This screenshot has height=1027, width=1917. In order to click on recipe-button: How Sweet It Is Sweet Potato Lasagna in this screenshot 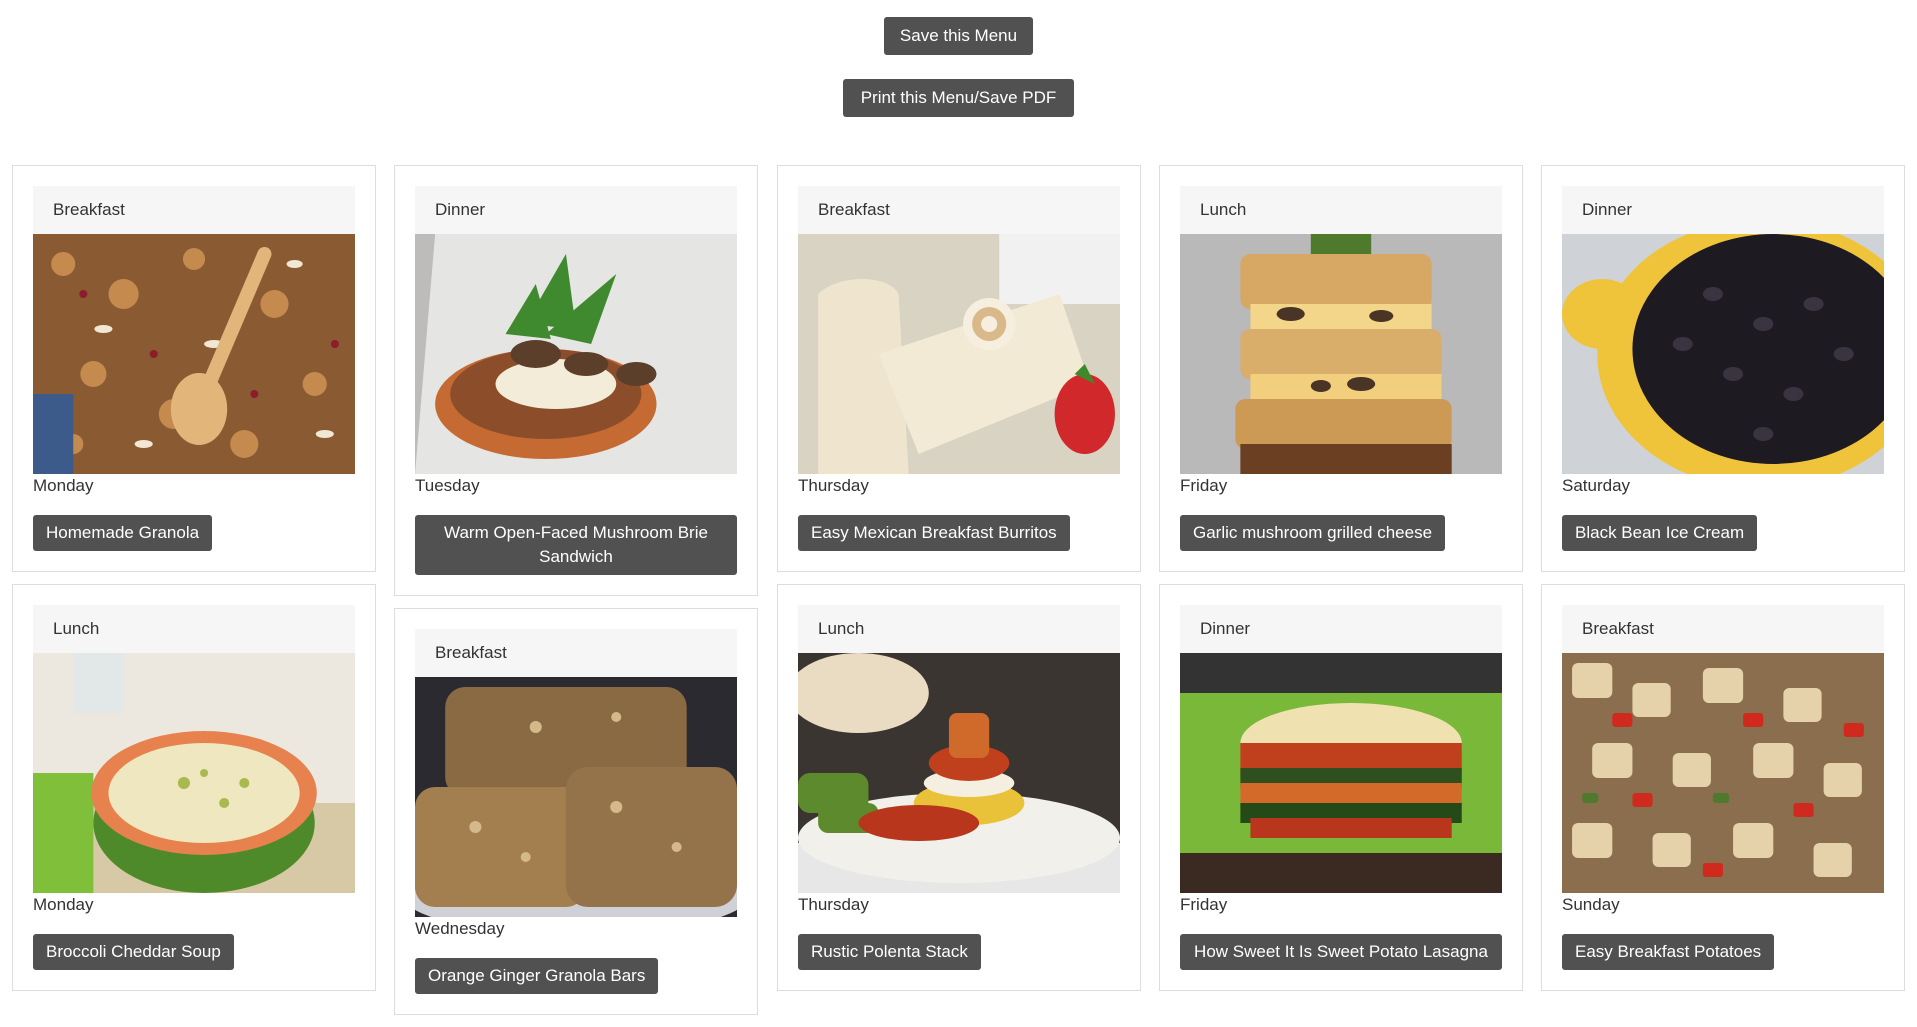, I will do `click(1341, 952)`.